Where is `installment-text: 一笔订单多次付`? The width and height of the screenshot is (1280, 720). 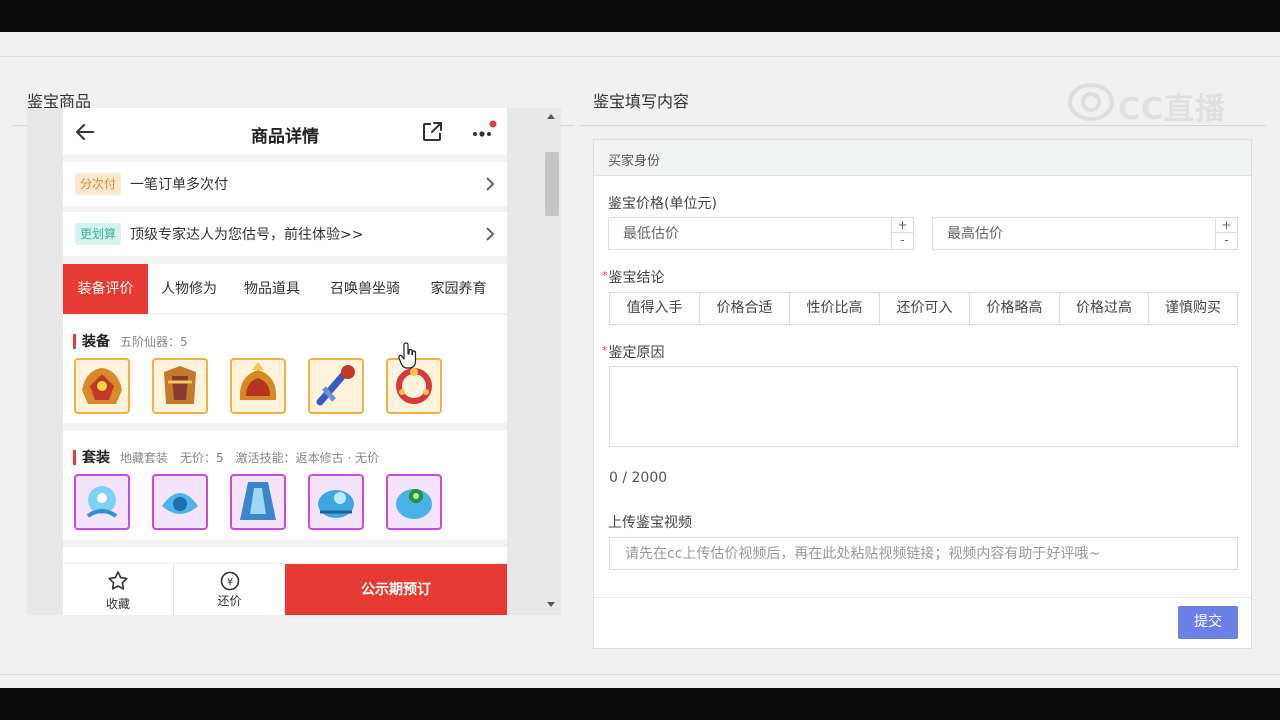
installment-text: 一笔订单多次付 is located at coordinates (179, 185).